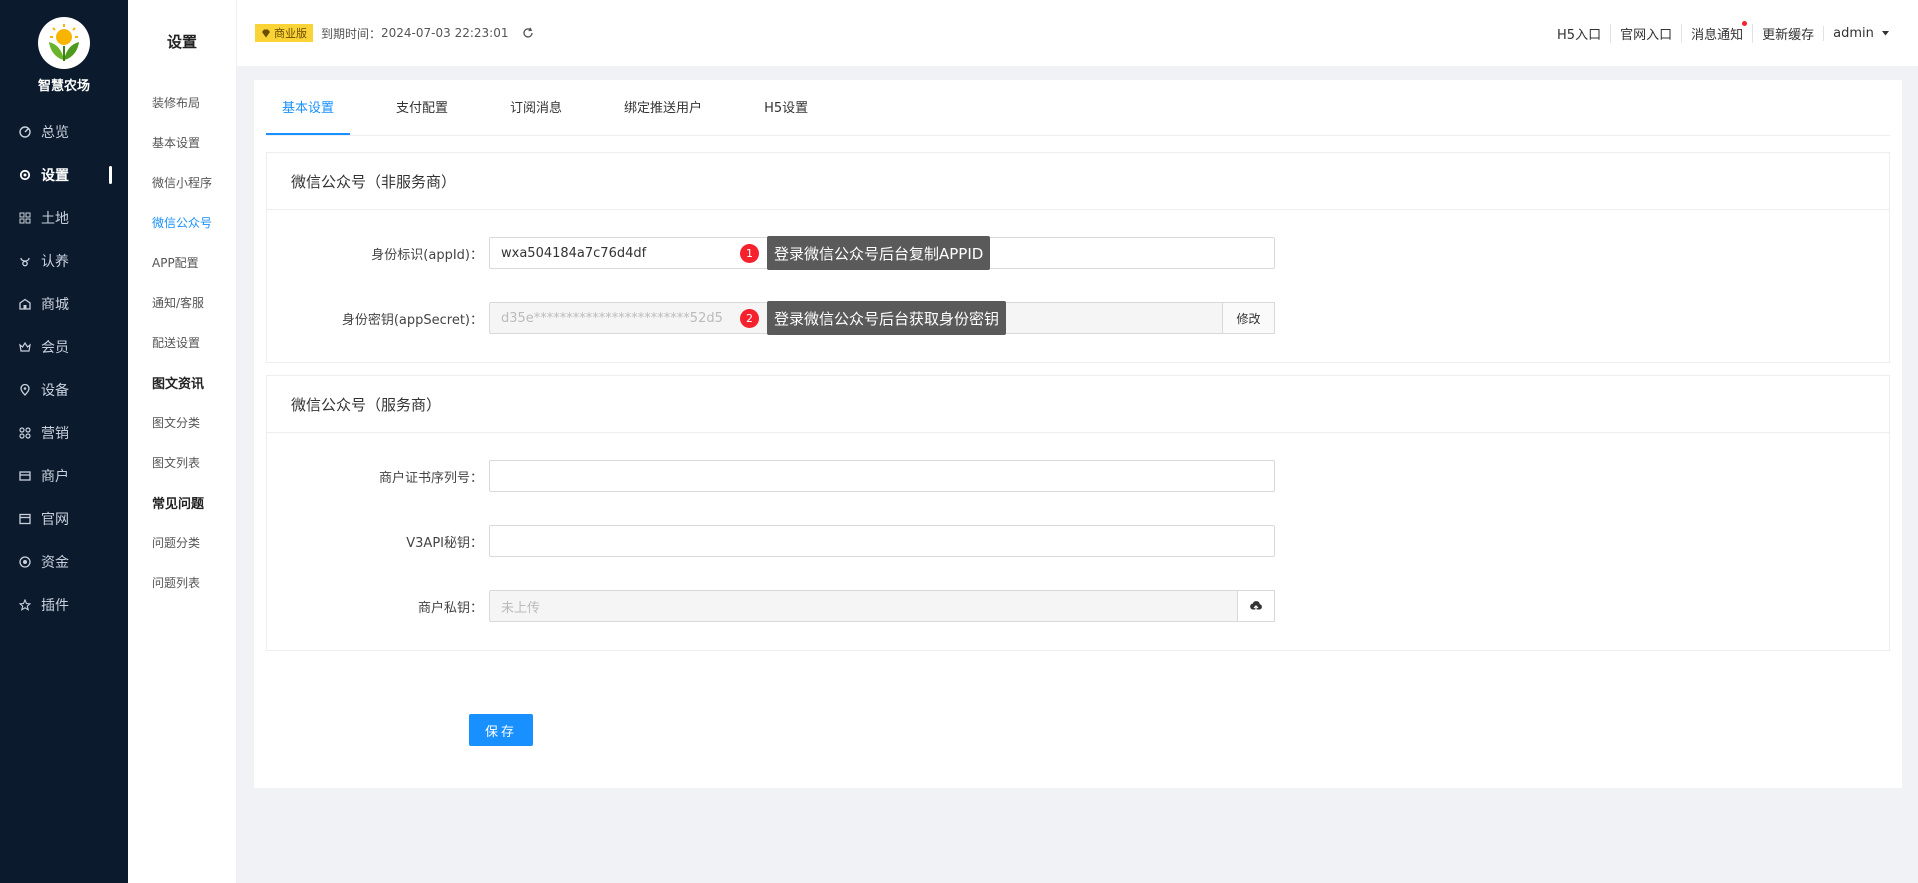  Describe the element at coordinates (863, 606) in the screenshot. I see `private-key-input: 未上传` at that location.